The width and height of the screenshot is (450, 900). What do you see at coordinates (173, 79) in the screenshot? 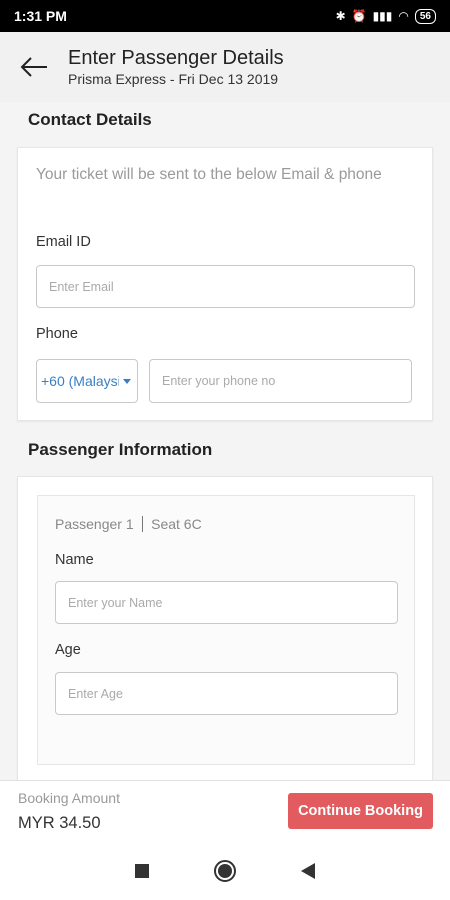
I see `page-subtitle: Prisma Express - Fri Dec 13 2019` at bounding box center [173, 79].